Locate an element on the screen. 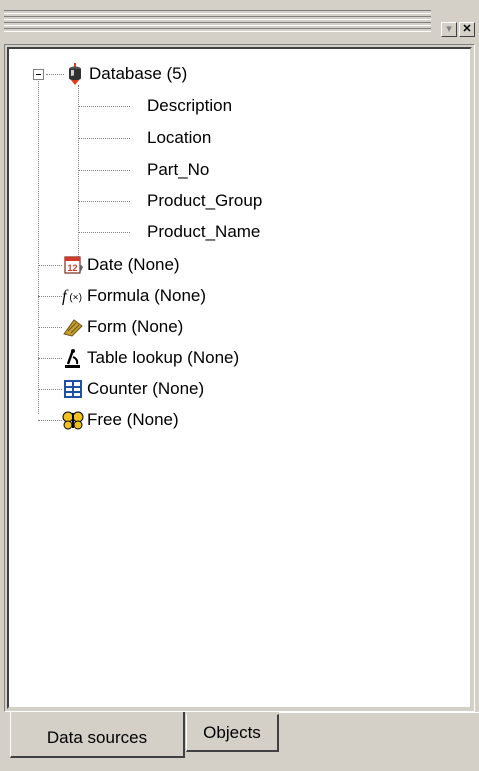  tree-node-date: 12 Date (None) is located at coordinates (121, 265).